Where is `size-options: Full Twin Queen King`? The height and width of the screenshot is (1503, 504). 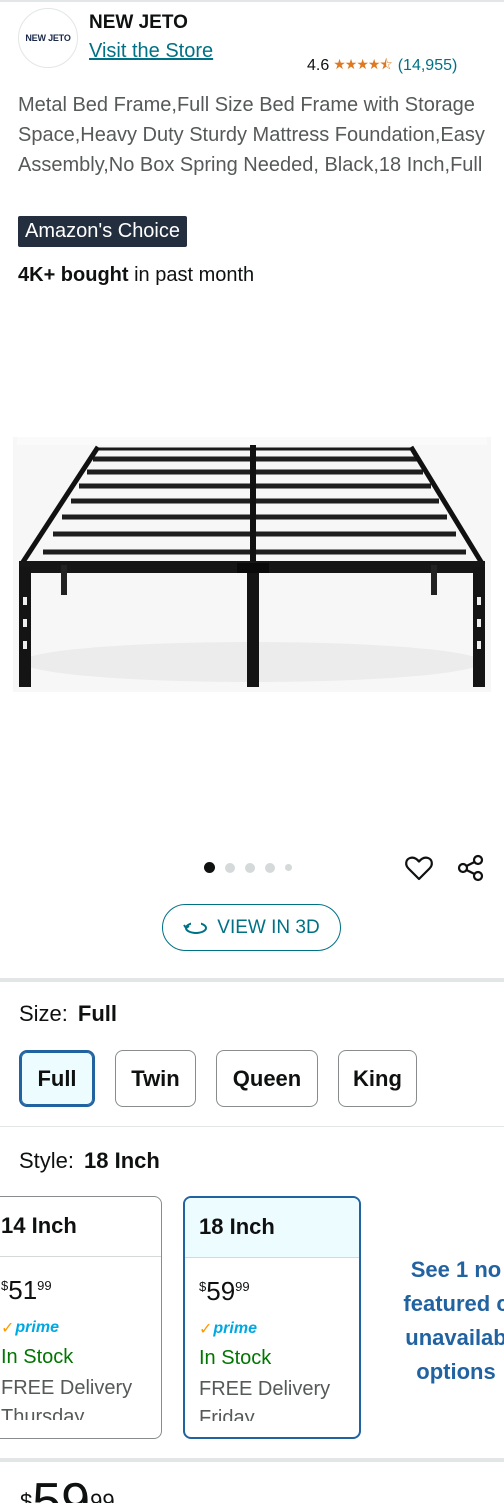 size-options: Full Twin Queen King is located at coordinates (218, 1078).